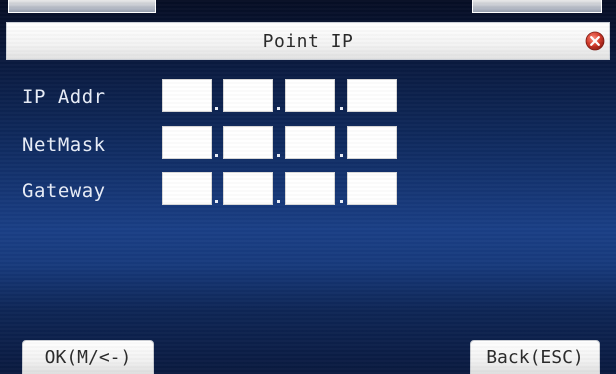 The image size is (616, 374). What do you see at coordinates (64, 97) in the screenshot?
I see `ip-addr-label: IP Addr` at bounding box center [64, 97].